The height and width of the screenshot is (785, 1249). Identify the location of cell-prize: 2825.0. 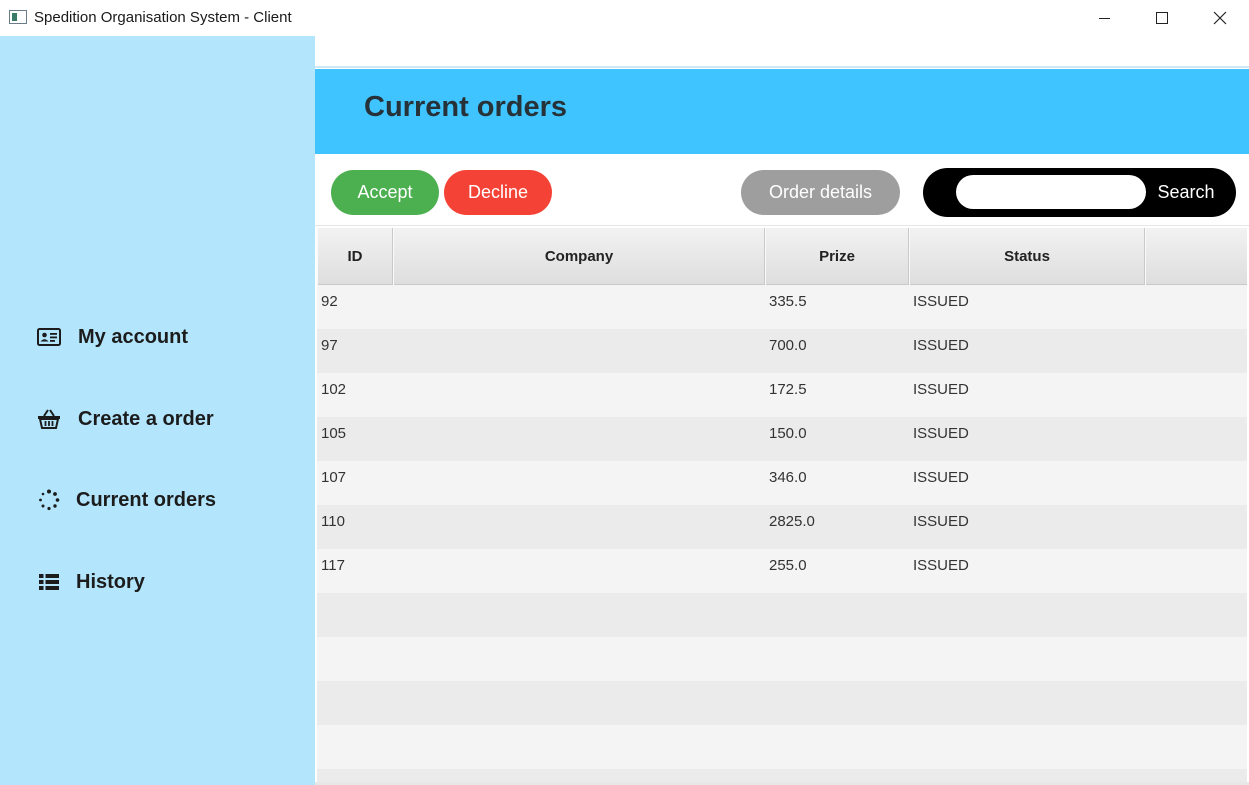
(792, 521).